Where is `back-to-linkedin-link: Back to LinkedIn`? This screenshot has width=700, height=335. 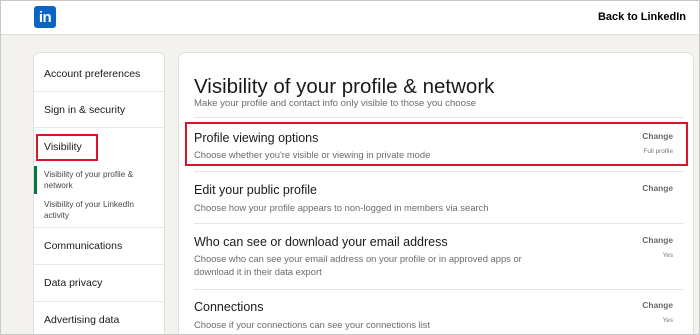 back-to-linkedin-link: Back to LinkedIn is located at coordinates (642, 17).